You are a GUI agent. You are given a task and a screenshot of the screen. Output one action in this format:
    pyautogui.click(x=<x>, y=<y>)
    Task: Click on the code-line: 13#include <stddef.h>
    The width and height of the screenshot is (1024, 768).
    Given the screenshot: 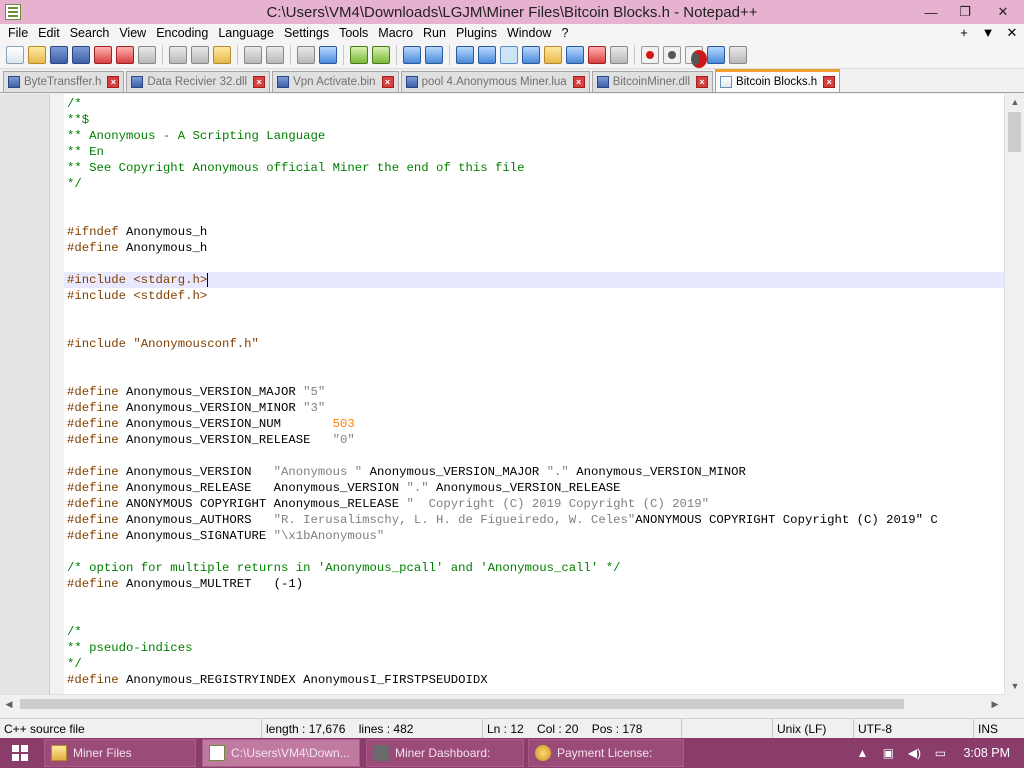 What is the action you would take?
    pyautogui.click(x=534, y=296)
    